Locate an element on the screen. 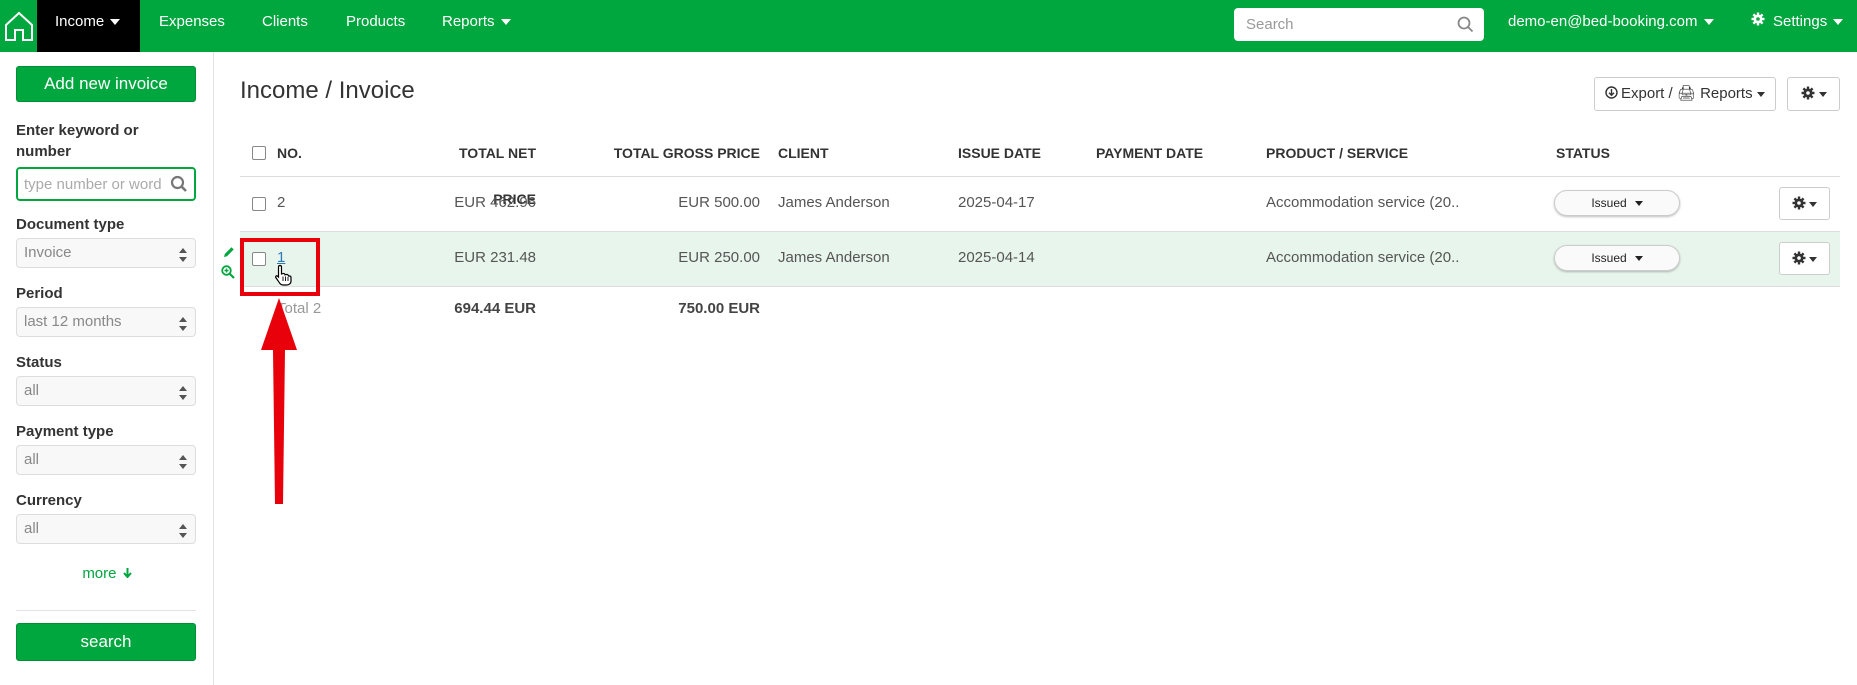 The height and width of the screenshot is (685, 1857). nav-reports-label: Reports is located at coordinates (468, 21).